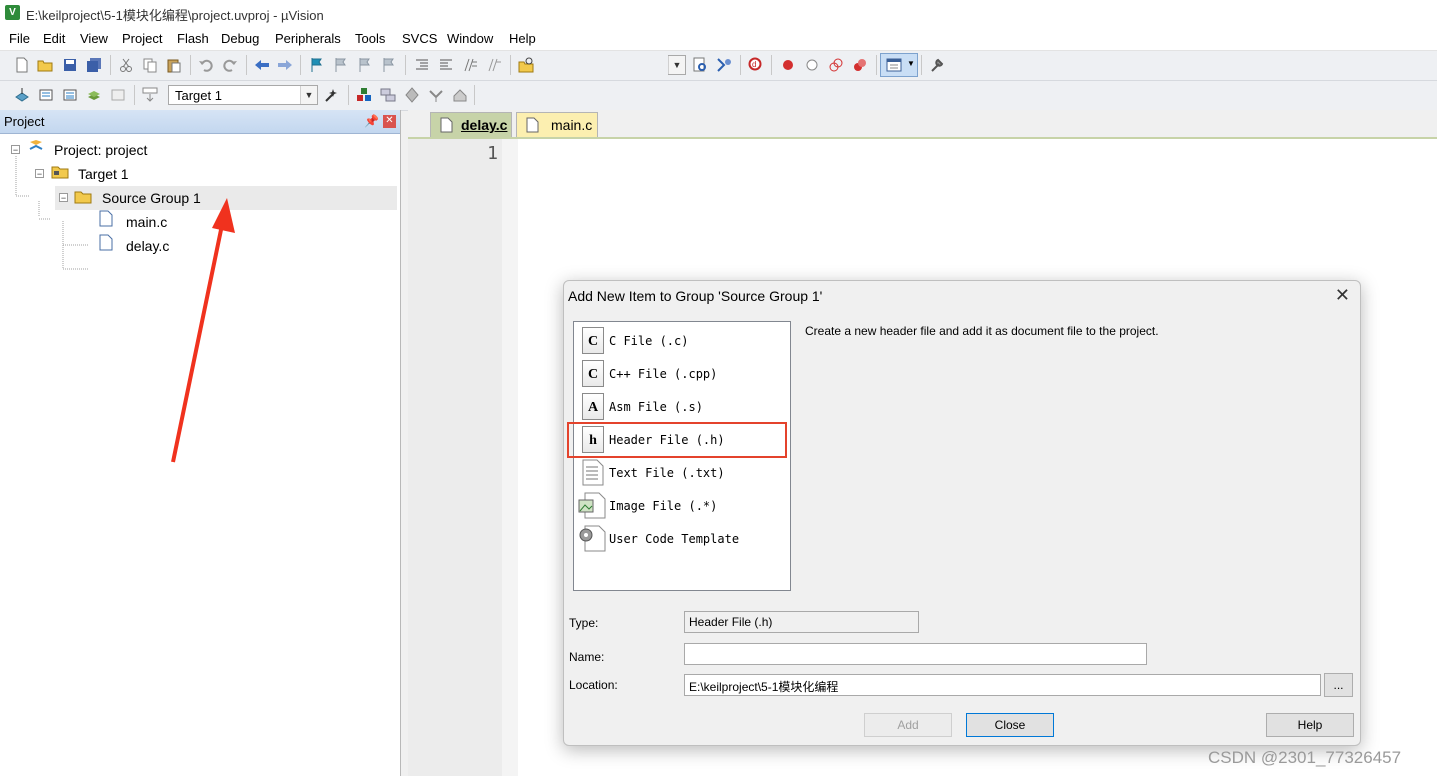 The image size is (1437, 776). Describe the element at coordinates (422, 65) in the screenshot. I see `indent-icon` at that location.